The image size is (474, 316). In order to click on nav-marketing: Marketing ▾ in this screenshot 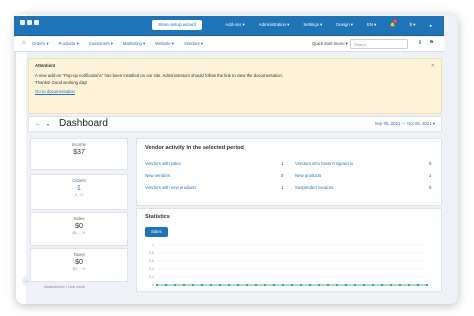, I will do `click(134, 44)`.